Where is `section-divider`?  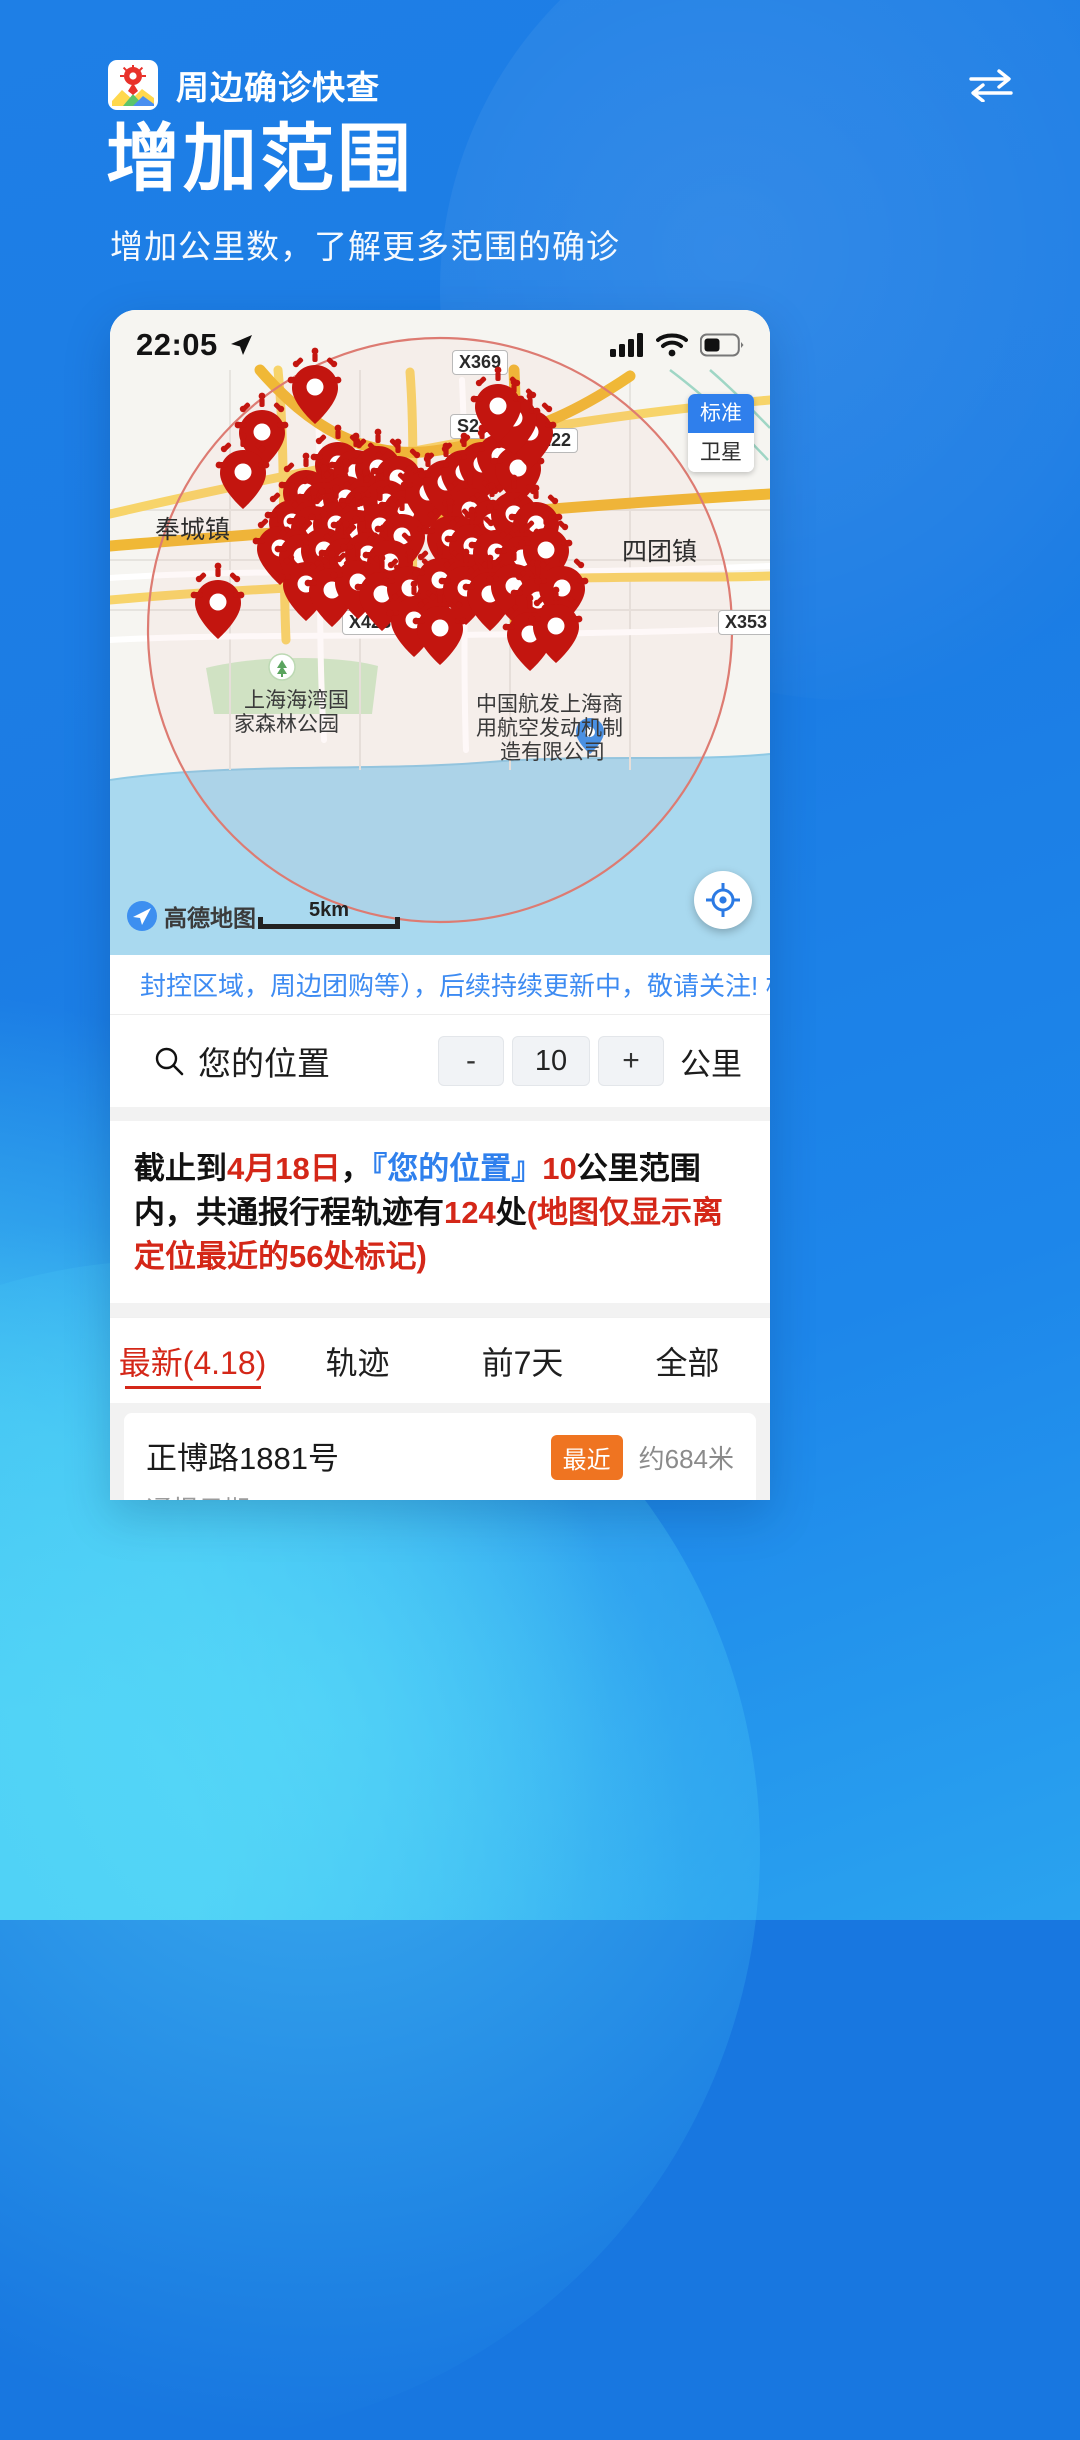 section-divider is located at coordinates (440, 1114).